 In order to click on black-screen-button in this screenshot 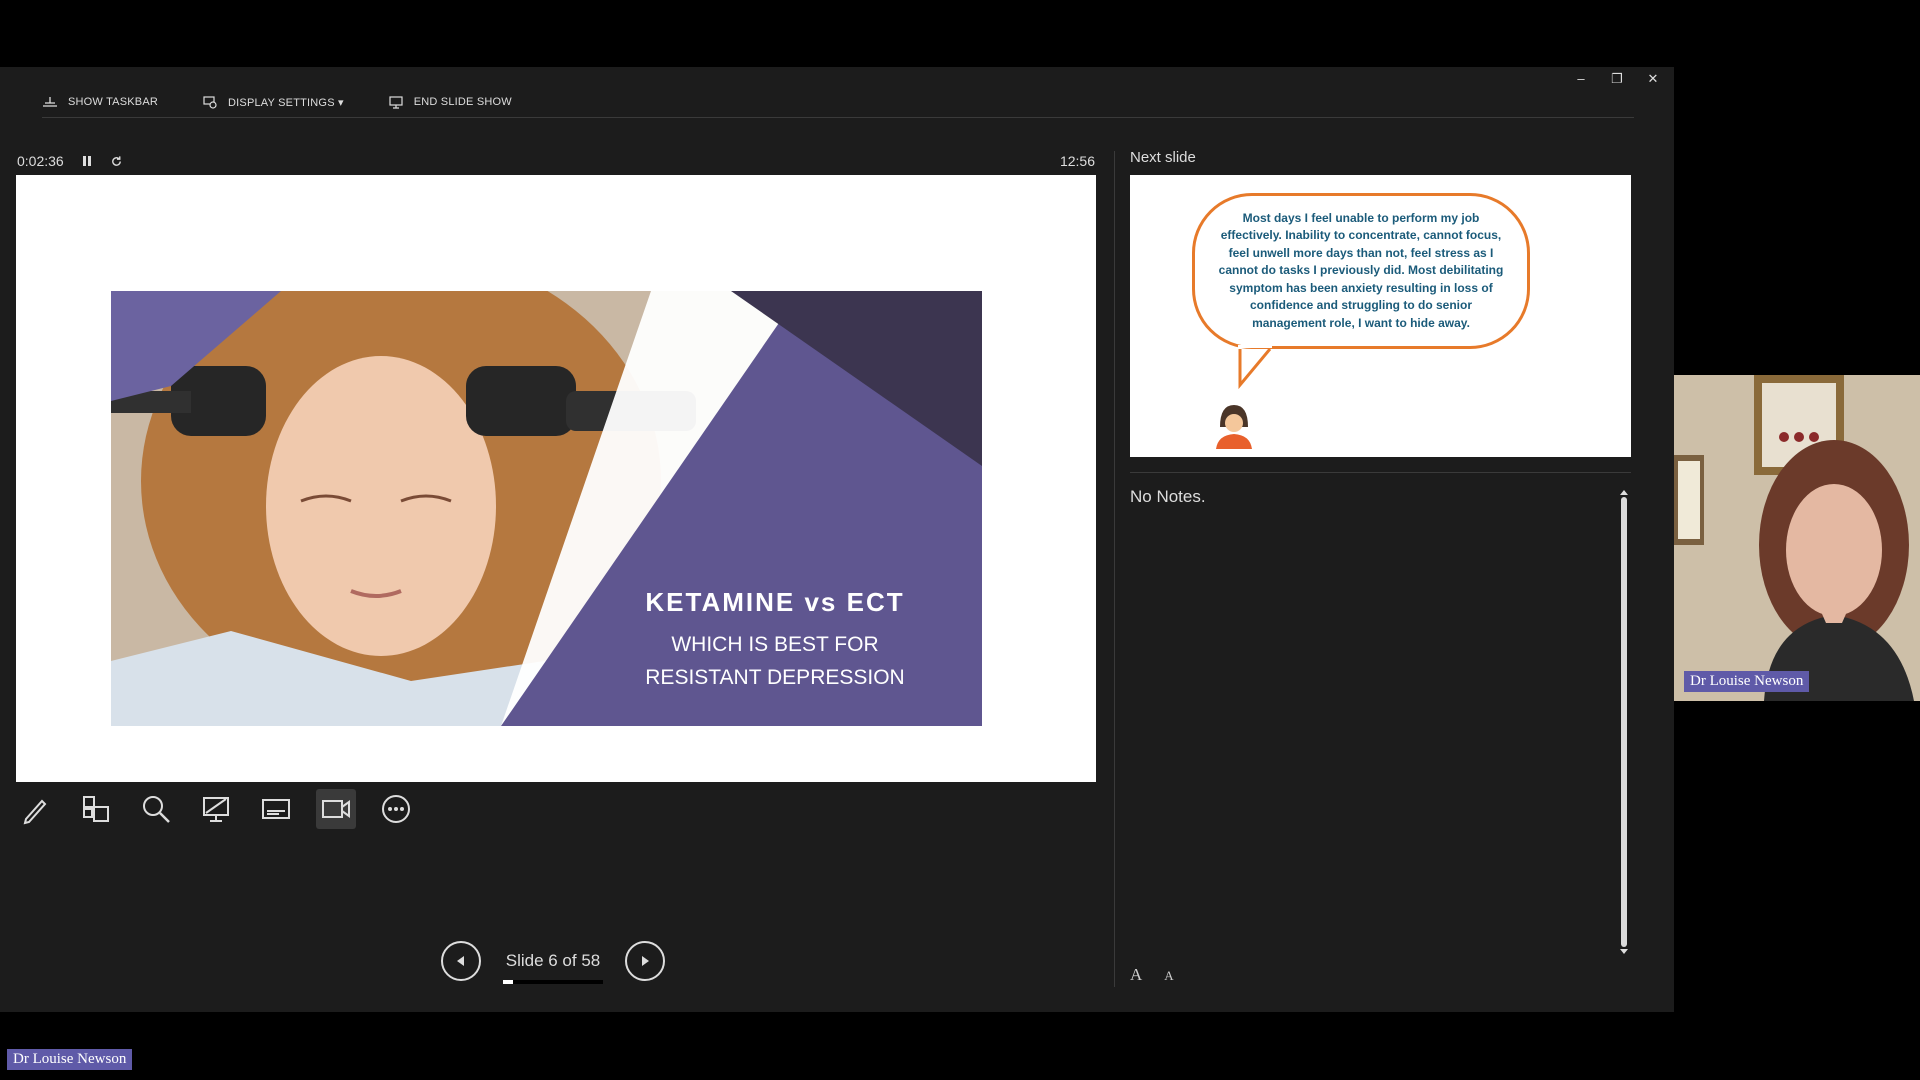, I will do `click(216, 809)`.